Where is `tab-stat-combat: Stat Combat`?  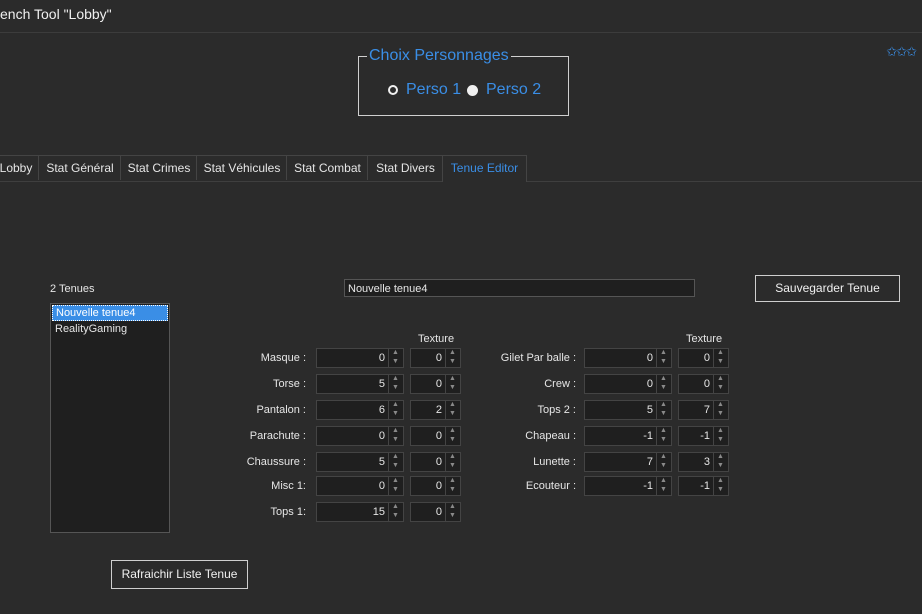 tab-stat-combat: Stat Combat is located at coordinates (327, 167).